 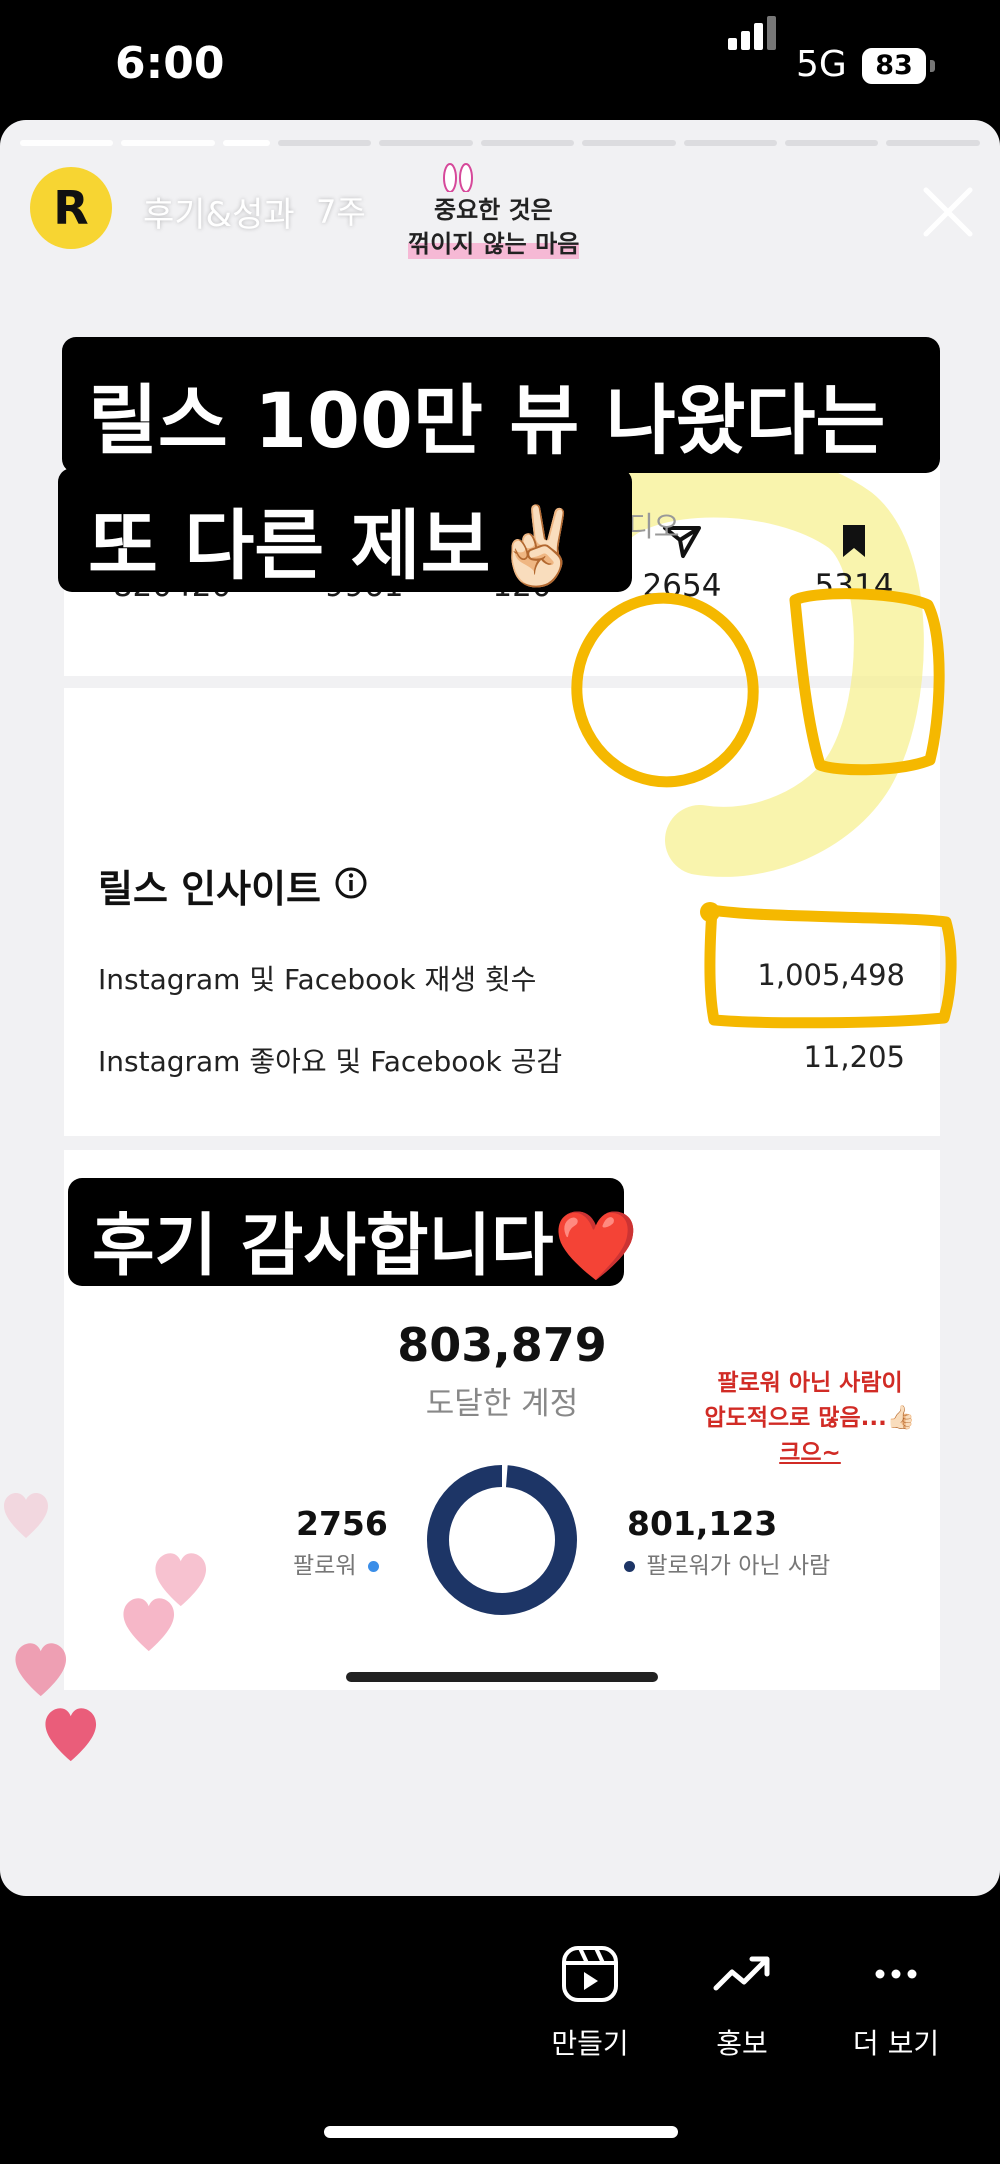 What do you see at coordinates (317, 979) in the screenshot?
I see `insight-row-label: Instagram 및 Facebook 재생 횟수` at bounding box center [317, 979].